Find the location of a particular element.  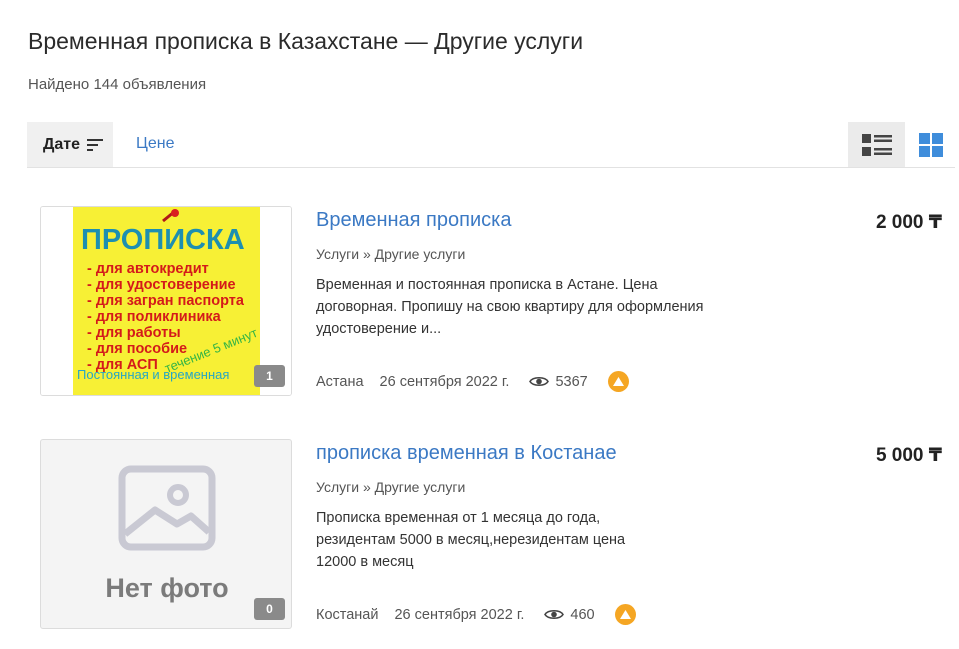

listing-views: 5367 is located at coordinates (571, 381).